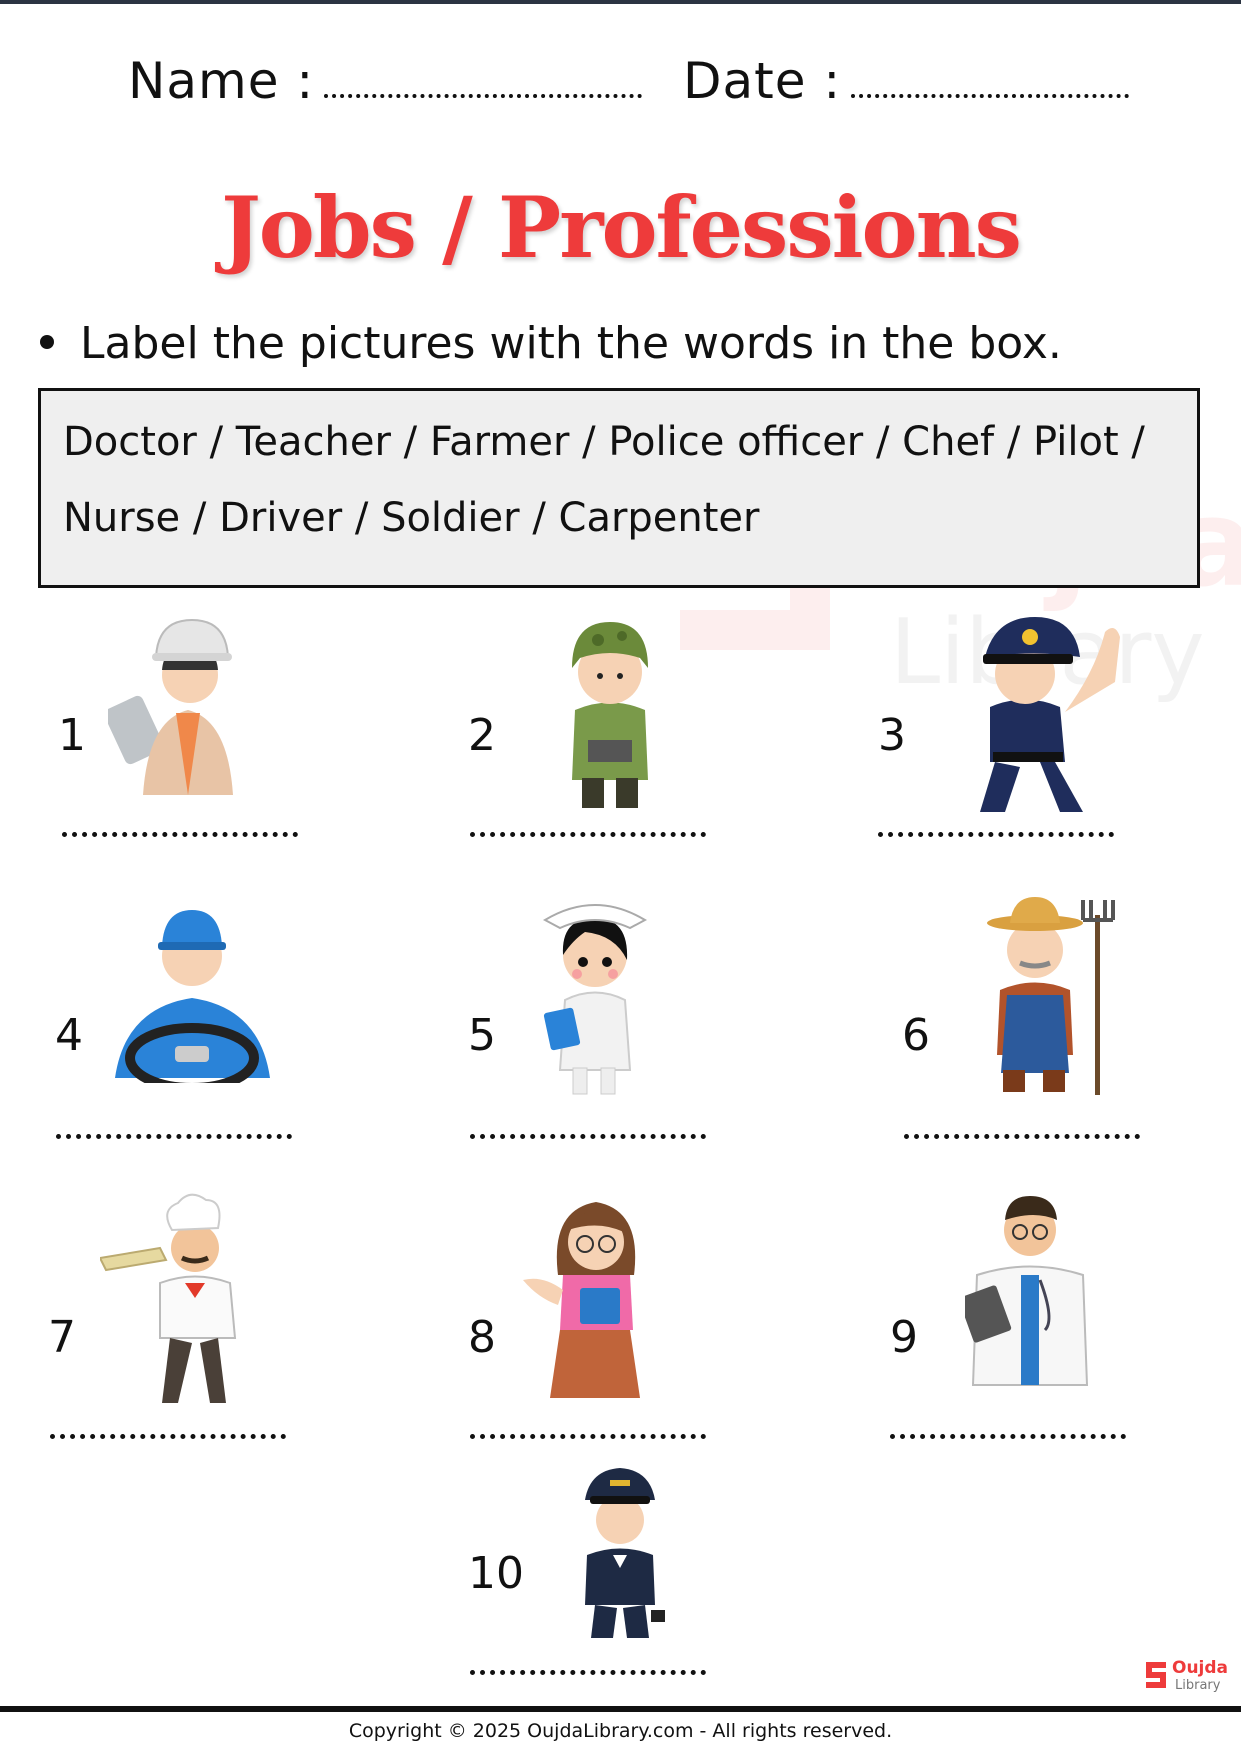 This screenshot has width=1241, height=1755. I want to click on item-number-9: 9, so click(904, 1337).